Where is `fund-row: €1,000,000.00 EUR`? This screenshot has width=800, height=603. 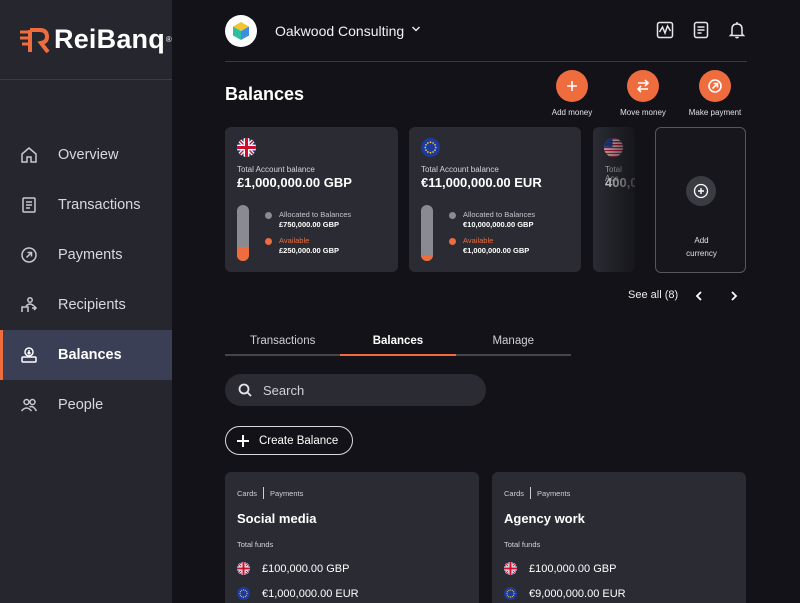
fund-row: €1,000,000.00 EUR is located at coordinates (298, 593).